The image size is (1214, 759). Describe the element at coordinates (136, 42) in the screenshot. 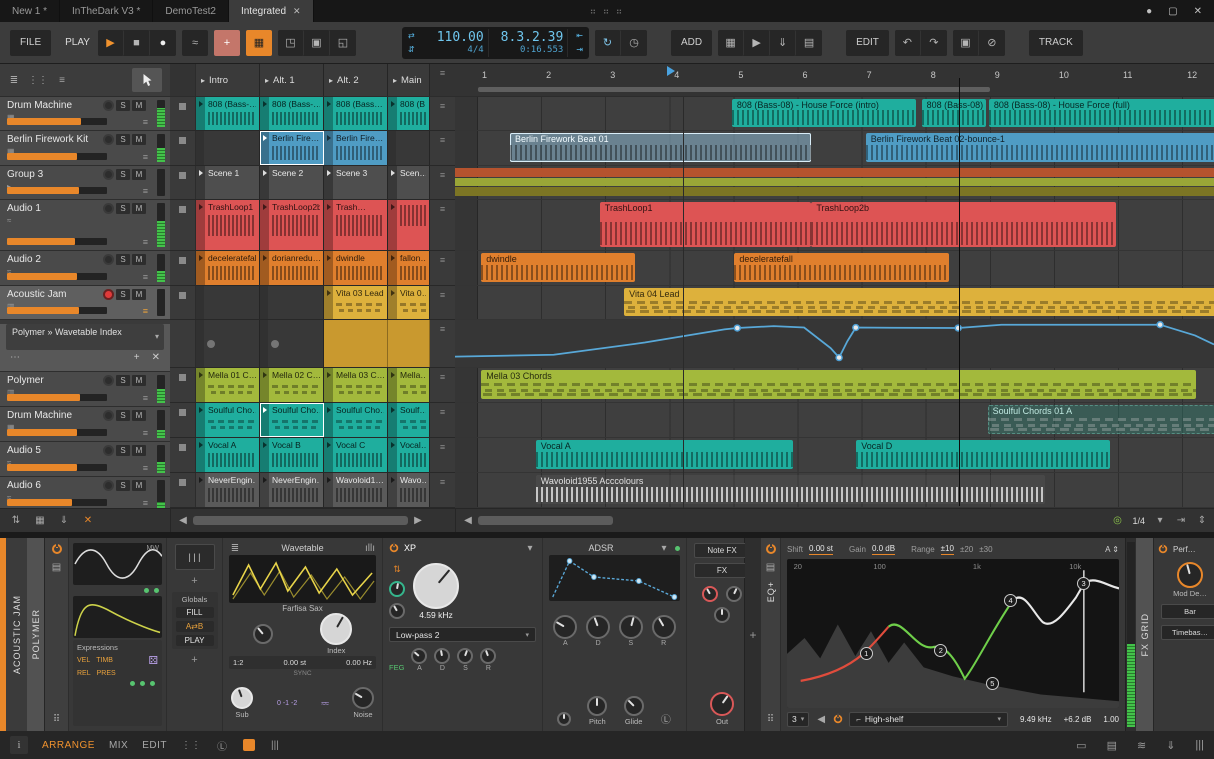

I see `stop-button: ■` at that location.